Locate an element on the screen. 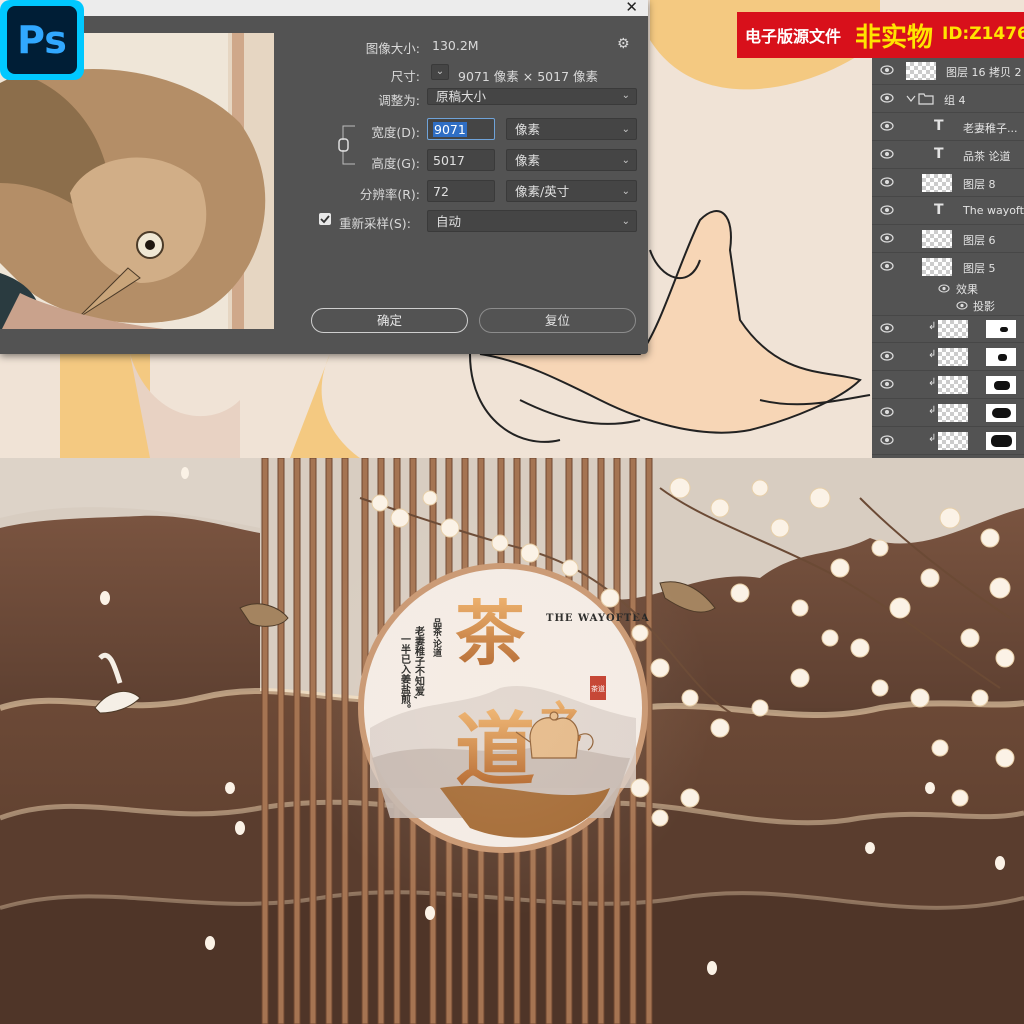 Image resolution: width=1024 pixels, height=1024 pixels. width-value: 9071 is located at coordinates (450, 129).